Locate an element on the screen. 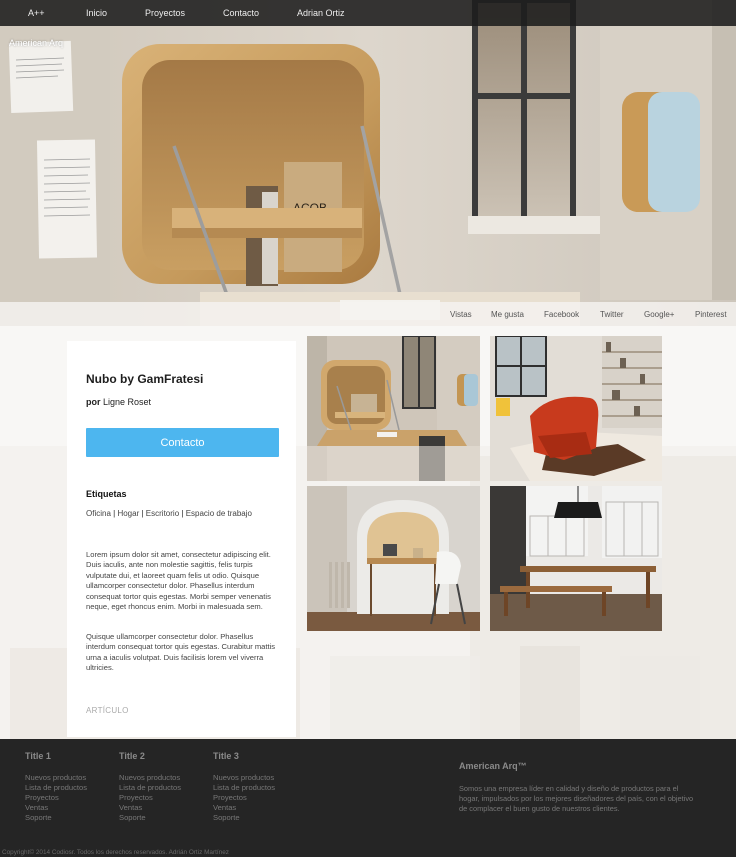 The height and width of the screenshot is (857, 736). share-views: Vistas is located at coordinates (461, 314).